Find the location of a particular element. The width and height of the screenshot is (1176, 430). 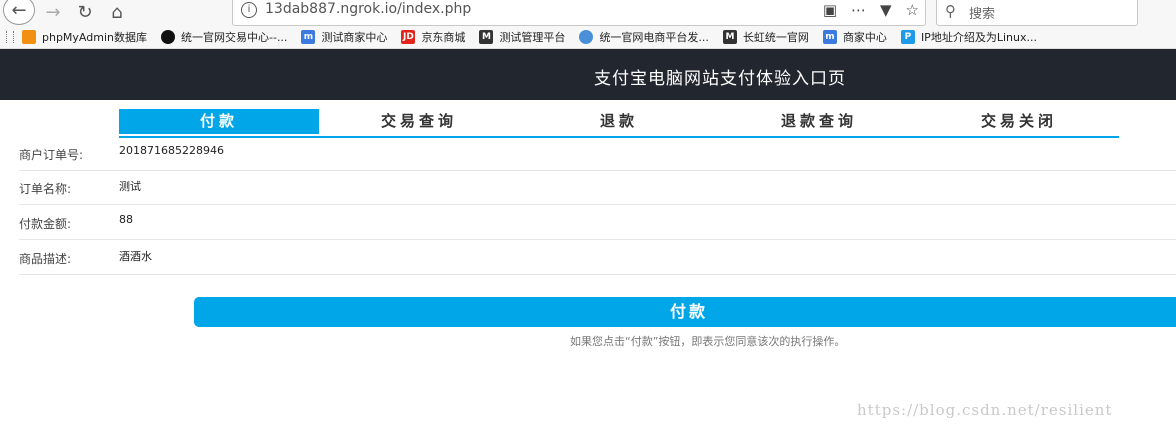

ip-icon: P is located at coordinates (907, 37).